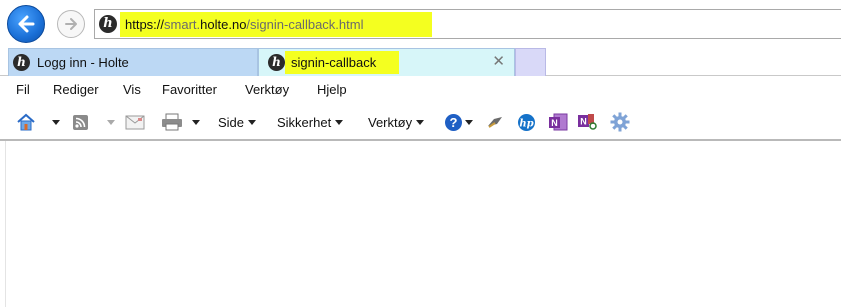 The width and height of the screenshot is (841, 307). I want to click on site-favicon-icon: h, so click(108, 24).